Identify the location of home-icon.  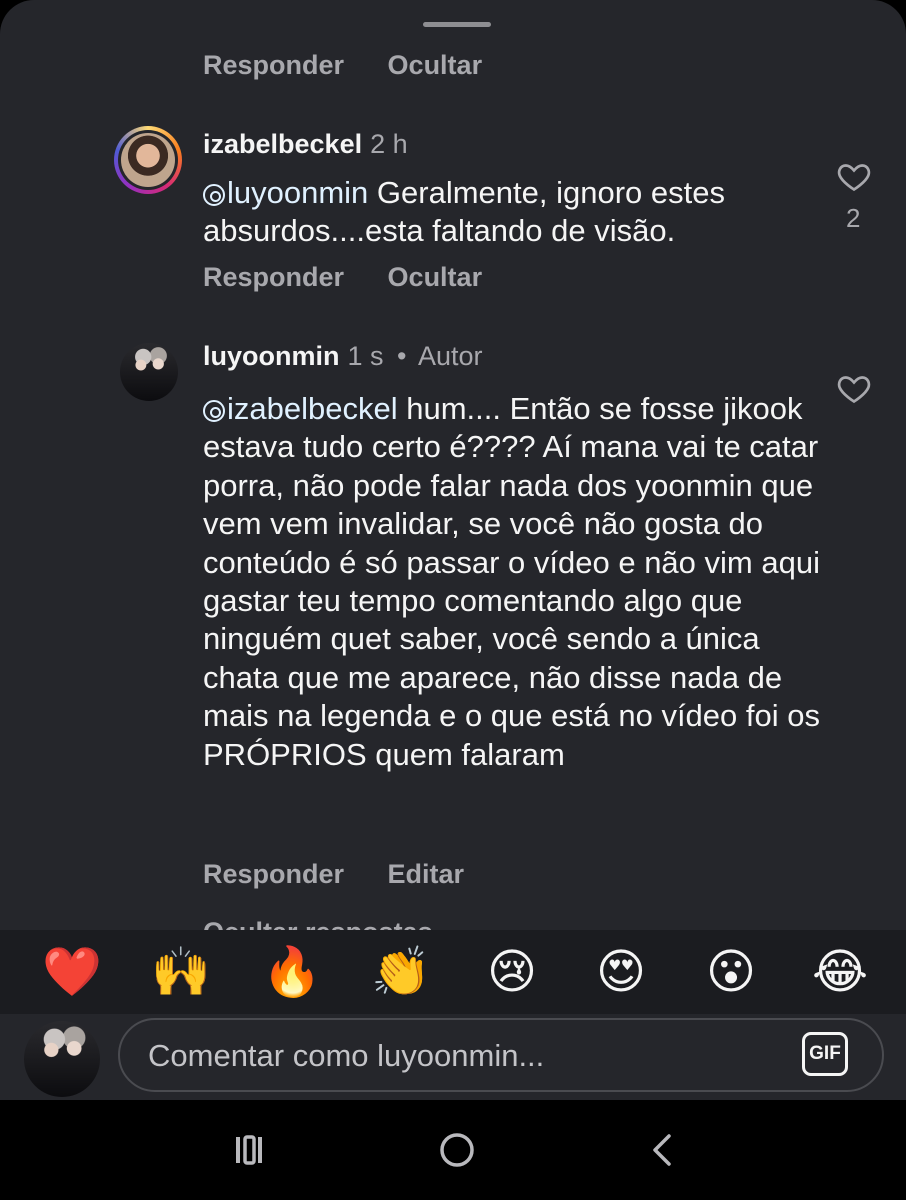
(457, 1150).